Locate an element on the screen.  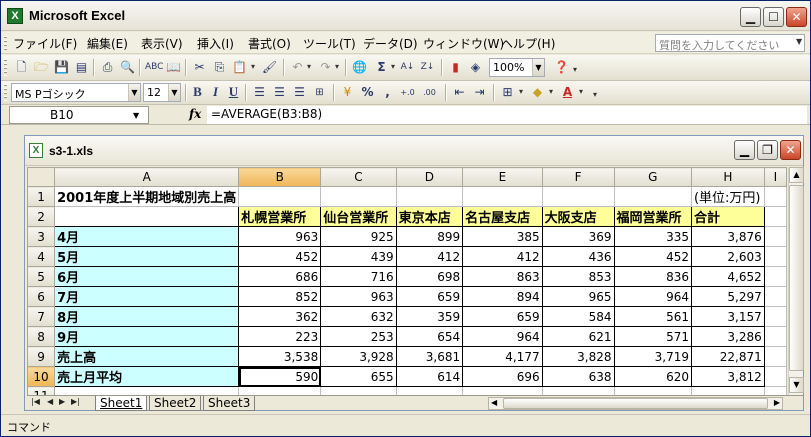
hyperlink-icon: 🌐 is located at coordinates (359, 67).